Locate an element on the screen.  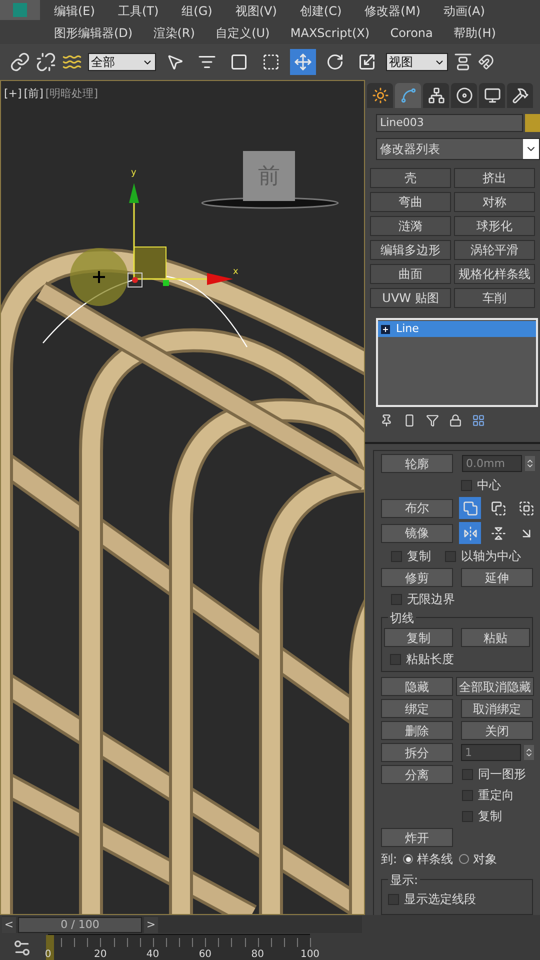
lock-icon is located at coordinates (455, 420).